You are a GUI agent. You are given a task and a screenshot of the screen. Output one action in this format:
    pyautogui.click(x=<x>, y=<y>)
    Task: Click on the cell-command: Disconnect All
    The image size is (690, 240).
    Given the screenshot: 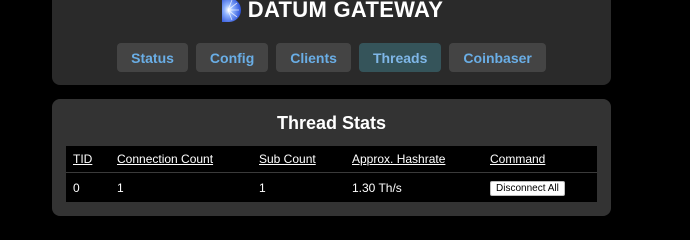 What is the action you would take?
    pyautogui.click(x=540, y=188)
    